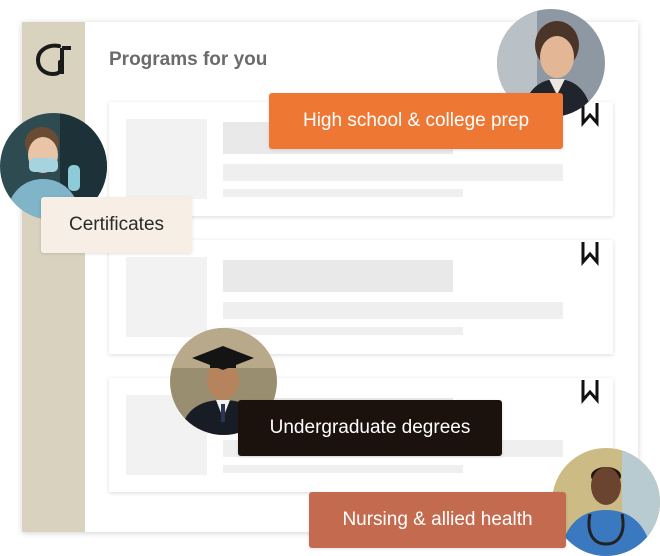 The image size is (660, 556). What do you see at coordinates (606, 502) in the screenshot?
I see `avatar-healthcare-worker` at bounding box center [606, 502].